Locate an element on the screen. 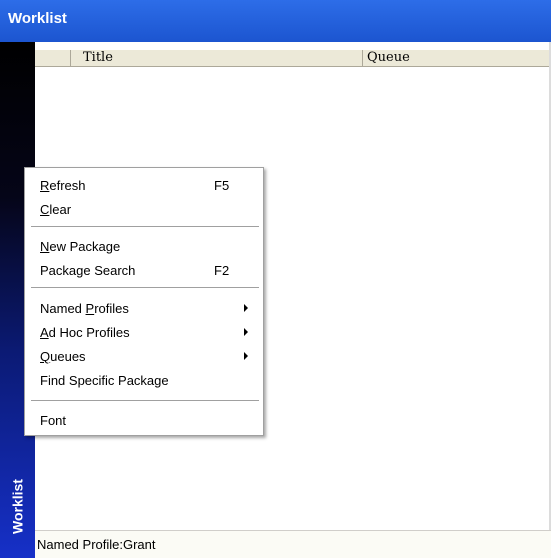 The image size is (551, 558). menu-item-label: Font is located at coordinates (53, 420).